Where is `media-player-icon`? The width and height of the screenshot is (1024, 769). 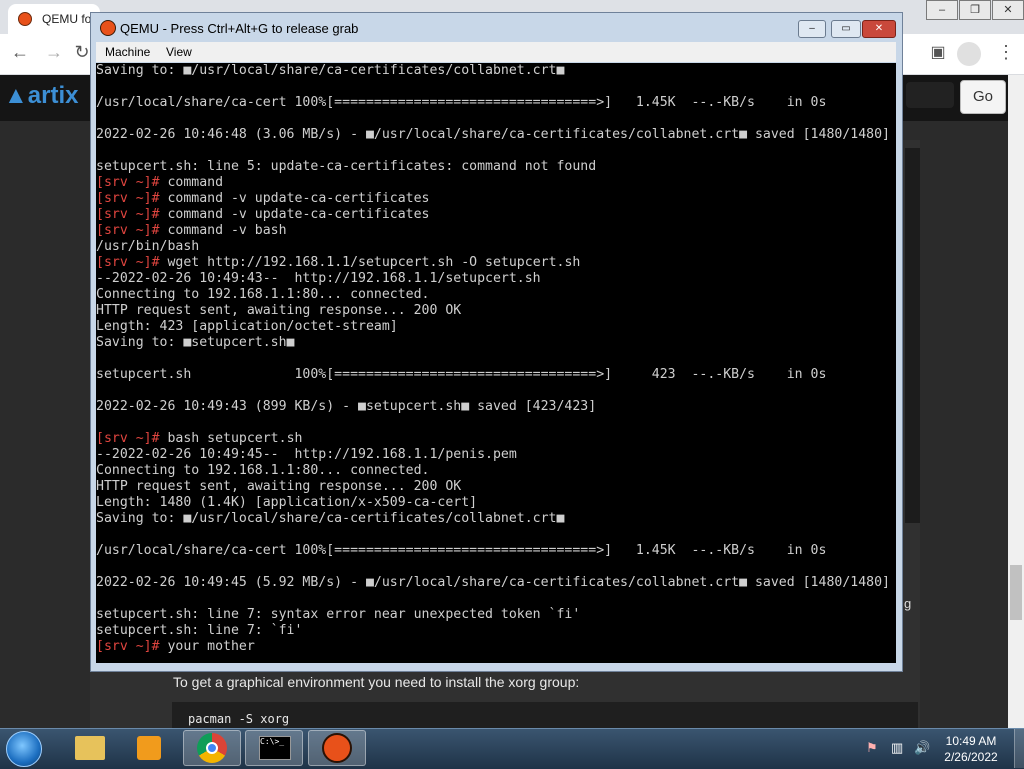
media-player-icon is located at coordinates (149, 748).